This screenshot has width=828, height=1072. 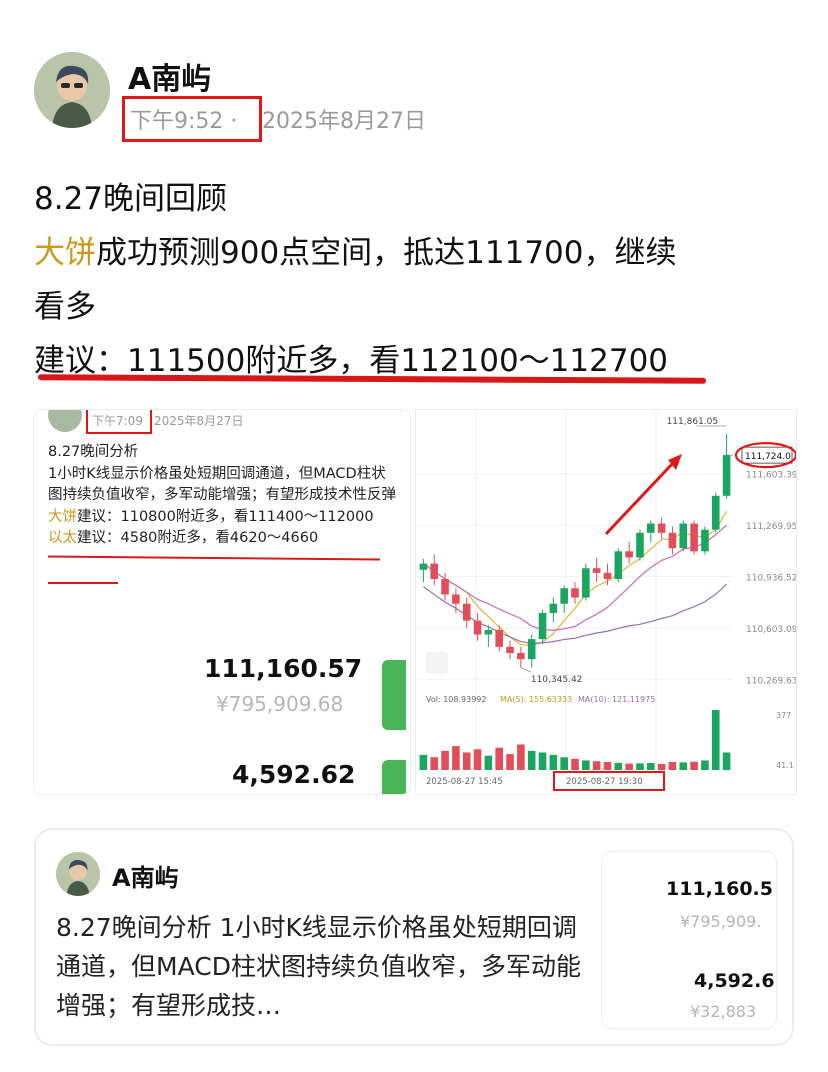 What do you see at coordinates (640, 498) in the screenshot?
I see `trend-arrow-line` at bounding box center [640, 498].